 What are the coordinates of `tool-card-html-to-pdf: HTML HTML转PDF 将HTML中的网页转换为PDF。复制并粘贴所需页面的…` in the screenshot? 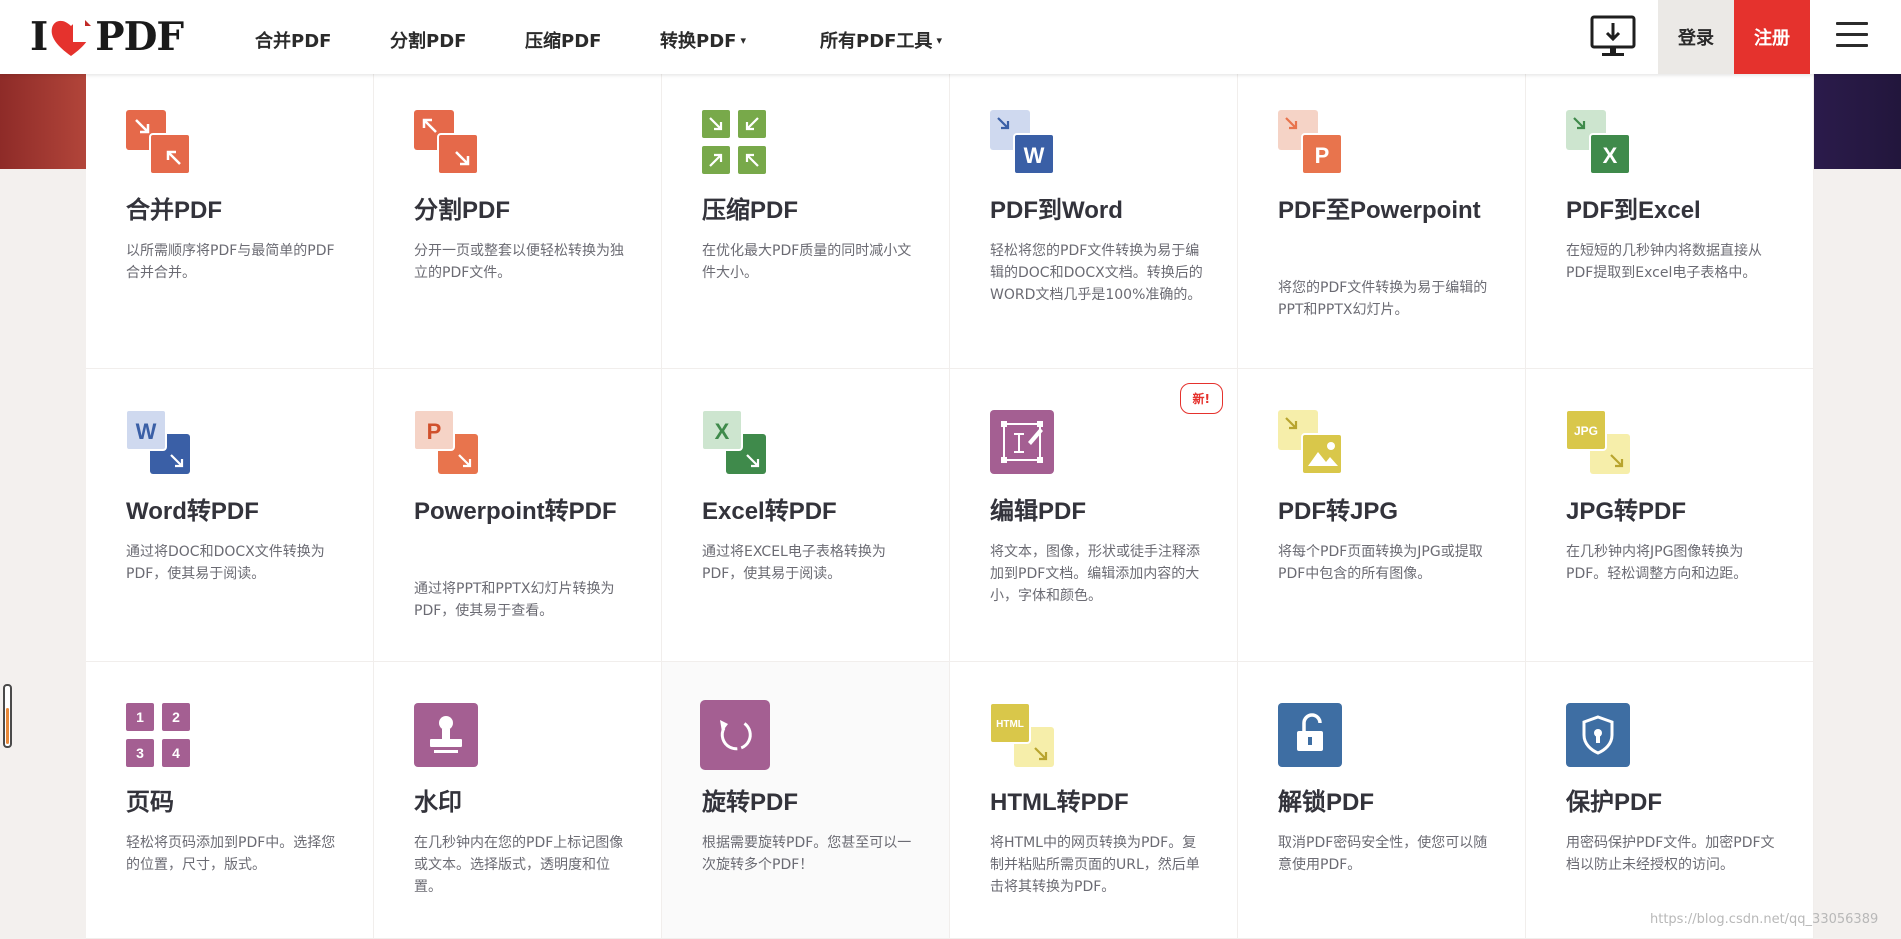 It's located at (1094, 800).